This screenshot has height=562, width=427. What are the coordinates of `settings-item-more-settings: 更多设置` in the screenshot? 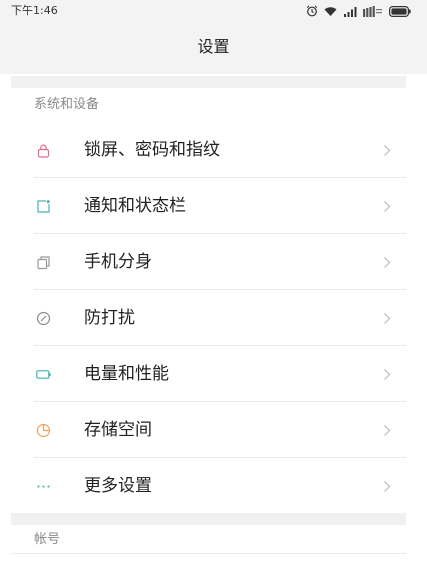 It's located at (213, 486).